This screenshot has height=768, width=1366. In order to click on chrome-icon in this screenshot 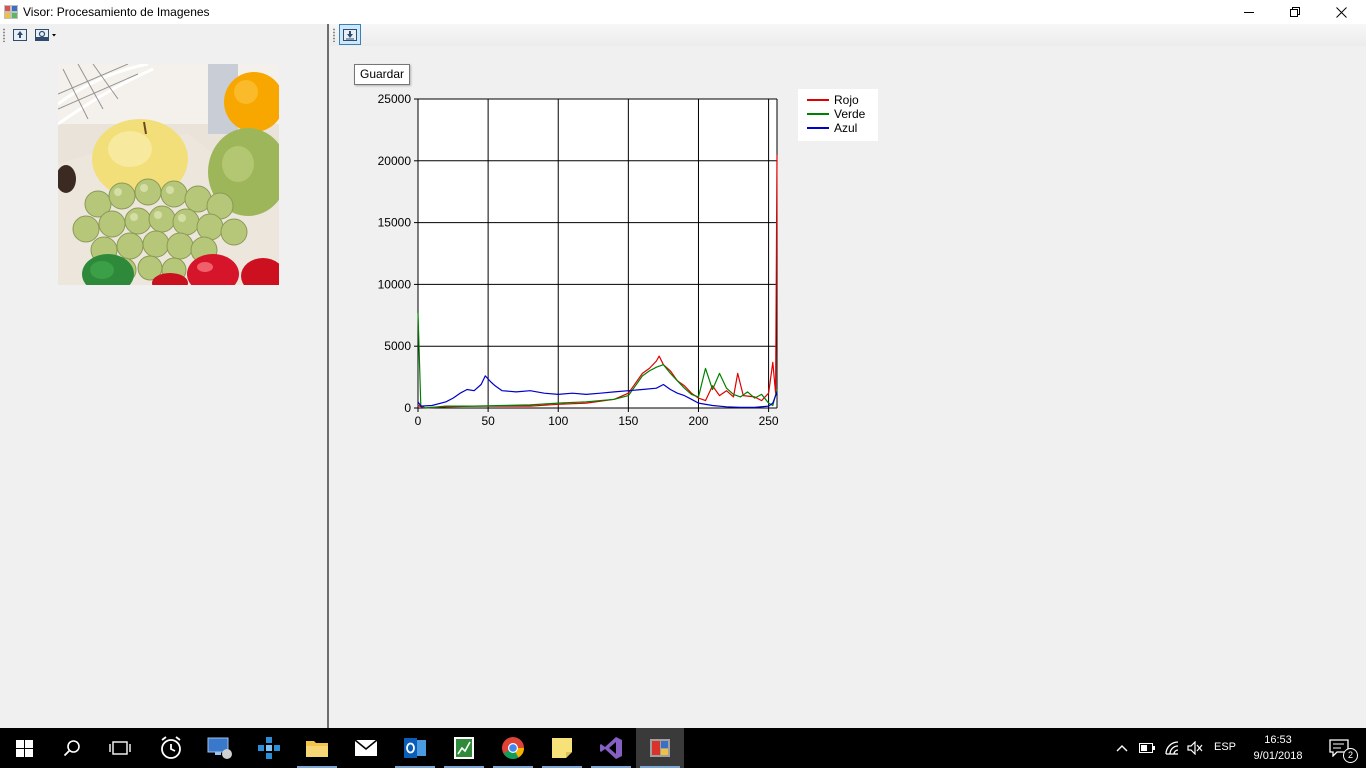, I will do `click(513, 748)`.